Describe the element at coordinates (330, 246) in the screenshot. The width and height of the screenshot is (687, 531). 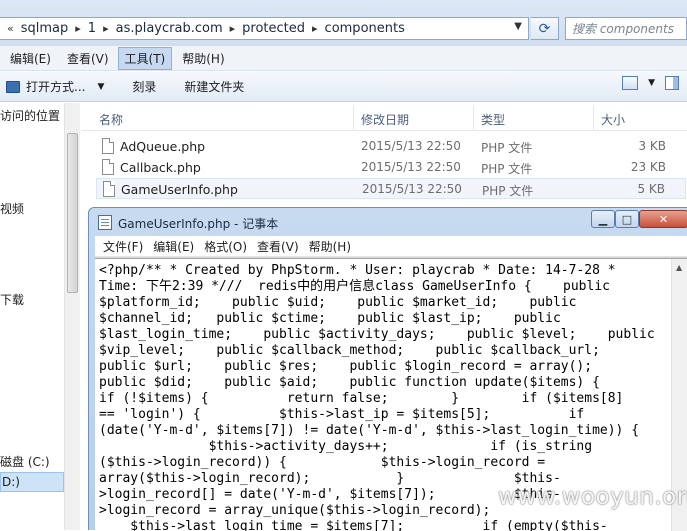
I see `np-menu-help: 帮助(H)` at that location.